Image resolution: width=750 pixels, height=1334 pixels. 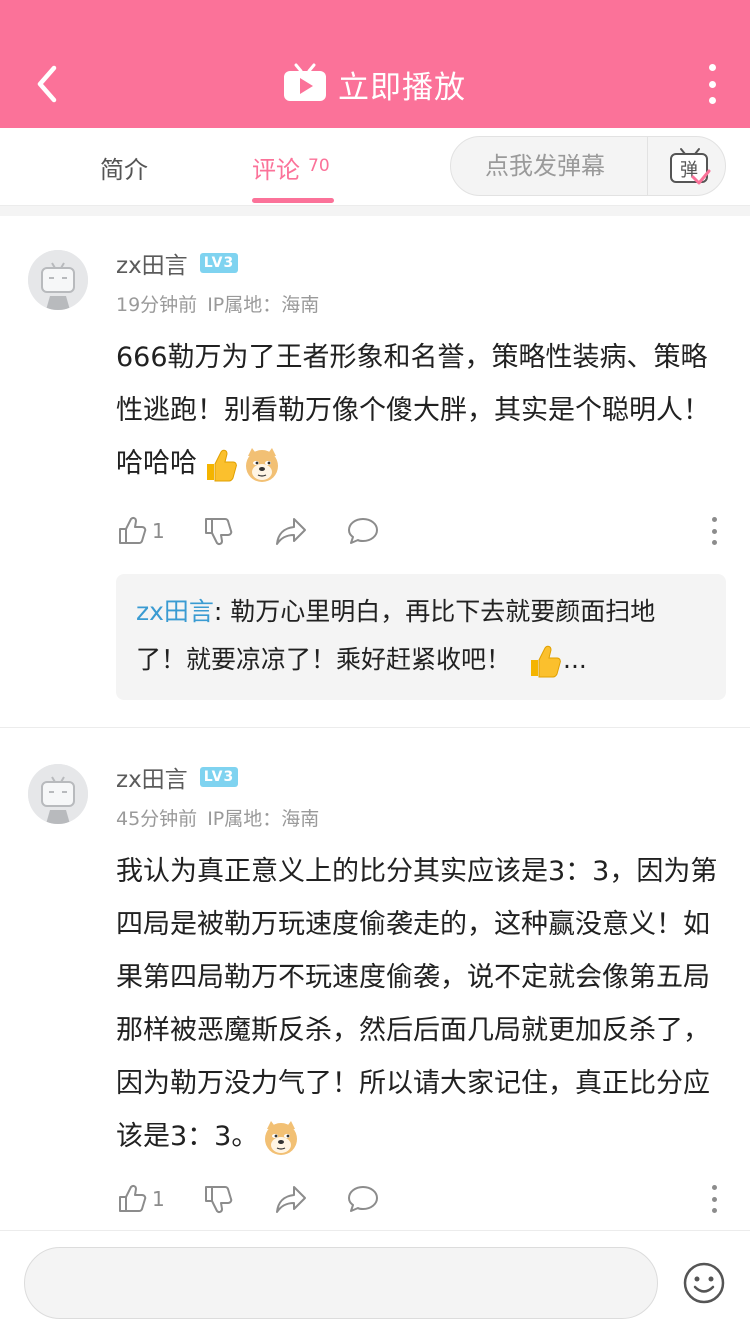 I want to click on back-button, so click(x=50, y=84).